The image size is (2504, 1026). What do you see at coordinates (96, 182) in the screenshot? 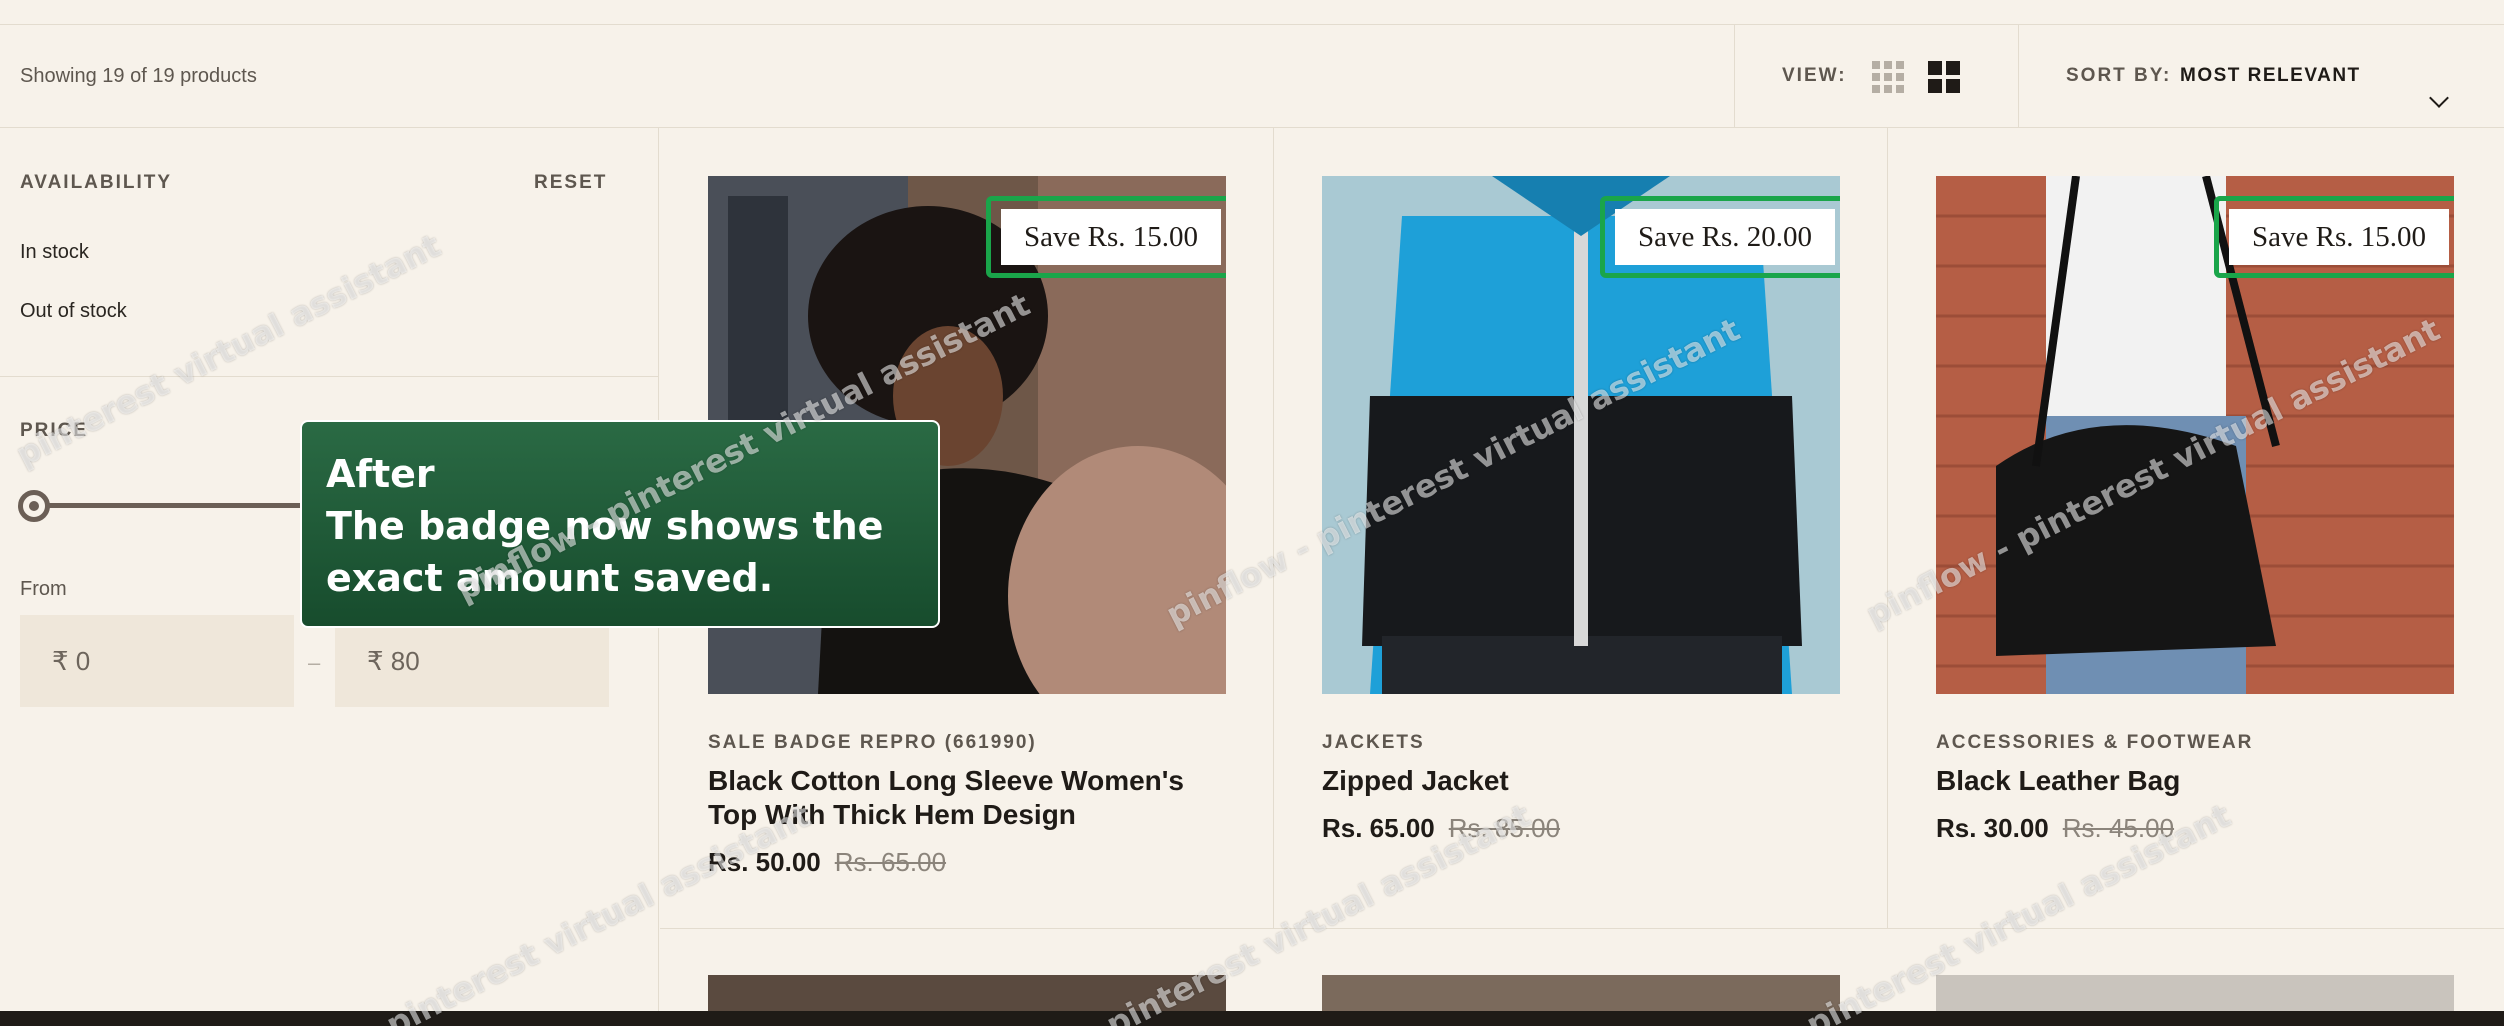
I see `availability-title: AVAILABILITY` at bounding box center [96, 182].